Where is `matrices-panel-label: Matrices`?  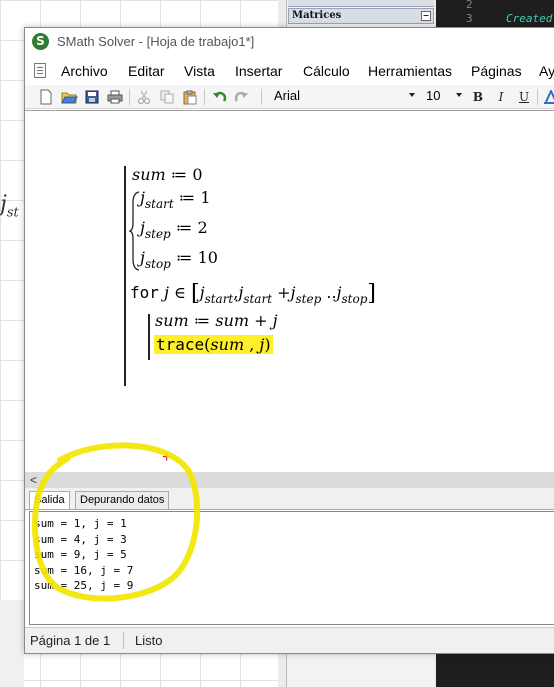
matrices-panel-label: Matrices is located at coordinates (317, 15).